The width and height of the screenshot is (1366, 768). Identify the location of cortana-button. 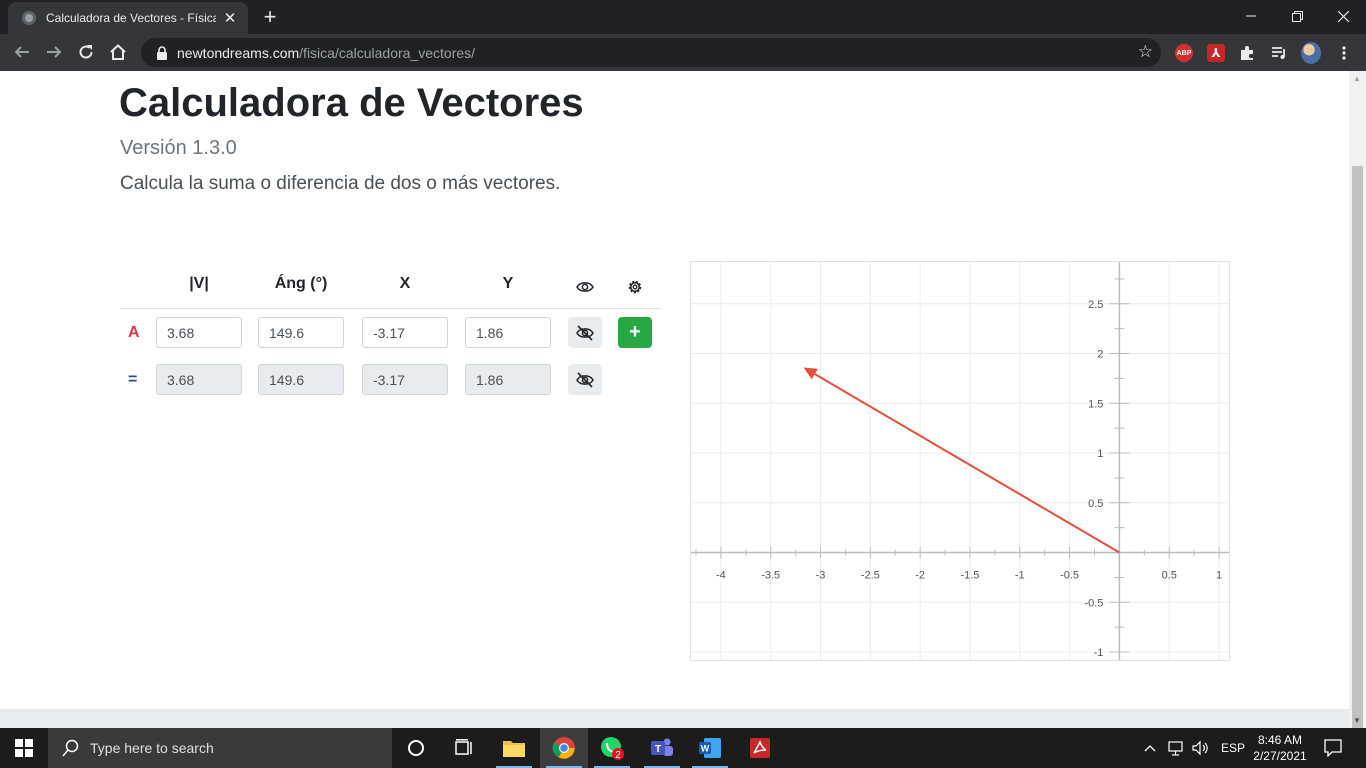
(416, 748).